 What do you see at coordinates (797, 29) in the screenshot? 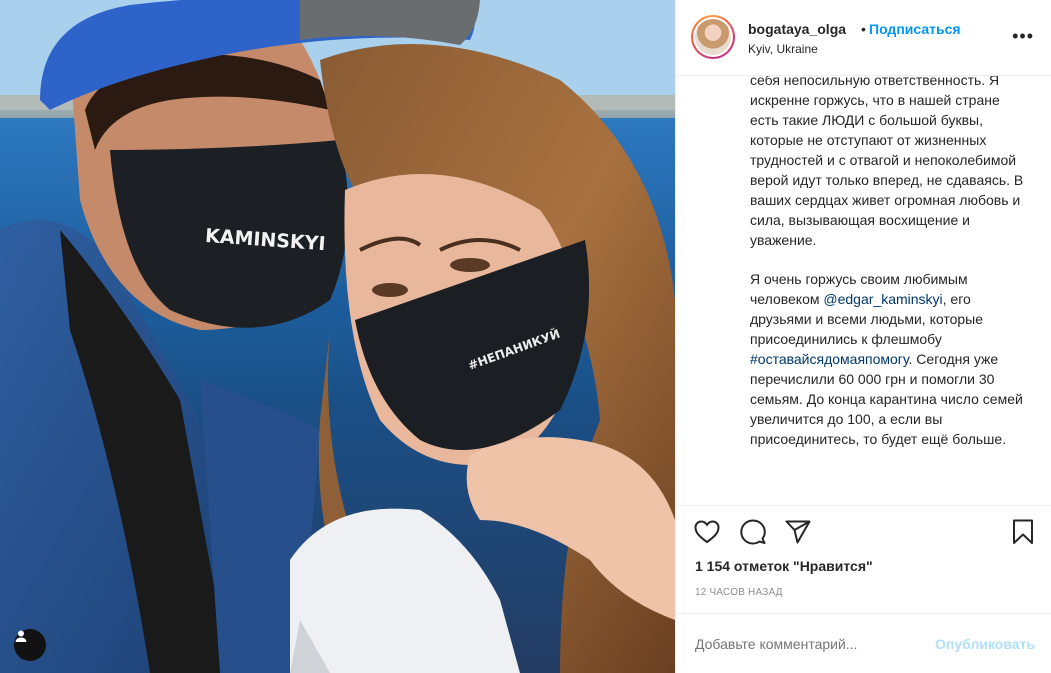
I see `username-link: bogataya_olga` at bounding box center [797, 29].